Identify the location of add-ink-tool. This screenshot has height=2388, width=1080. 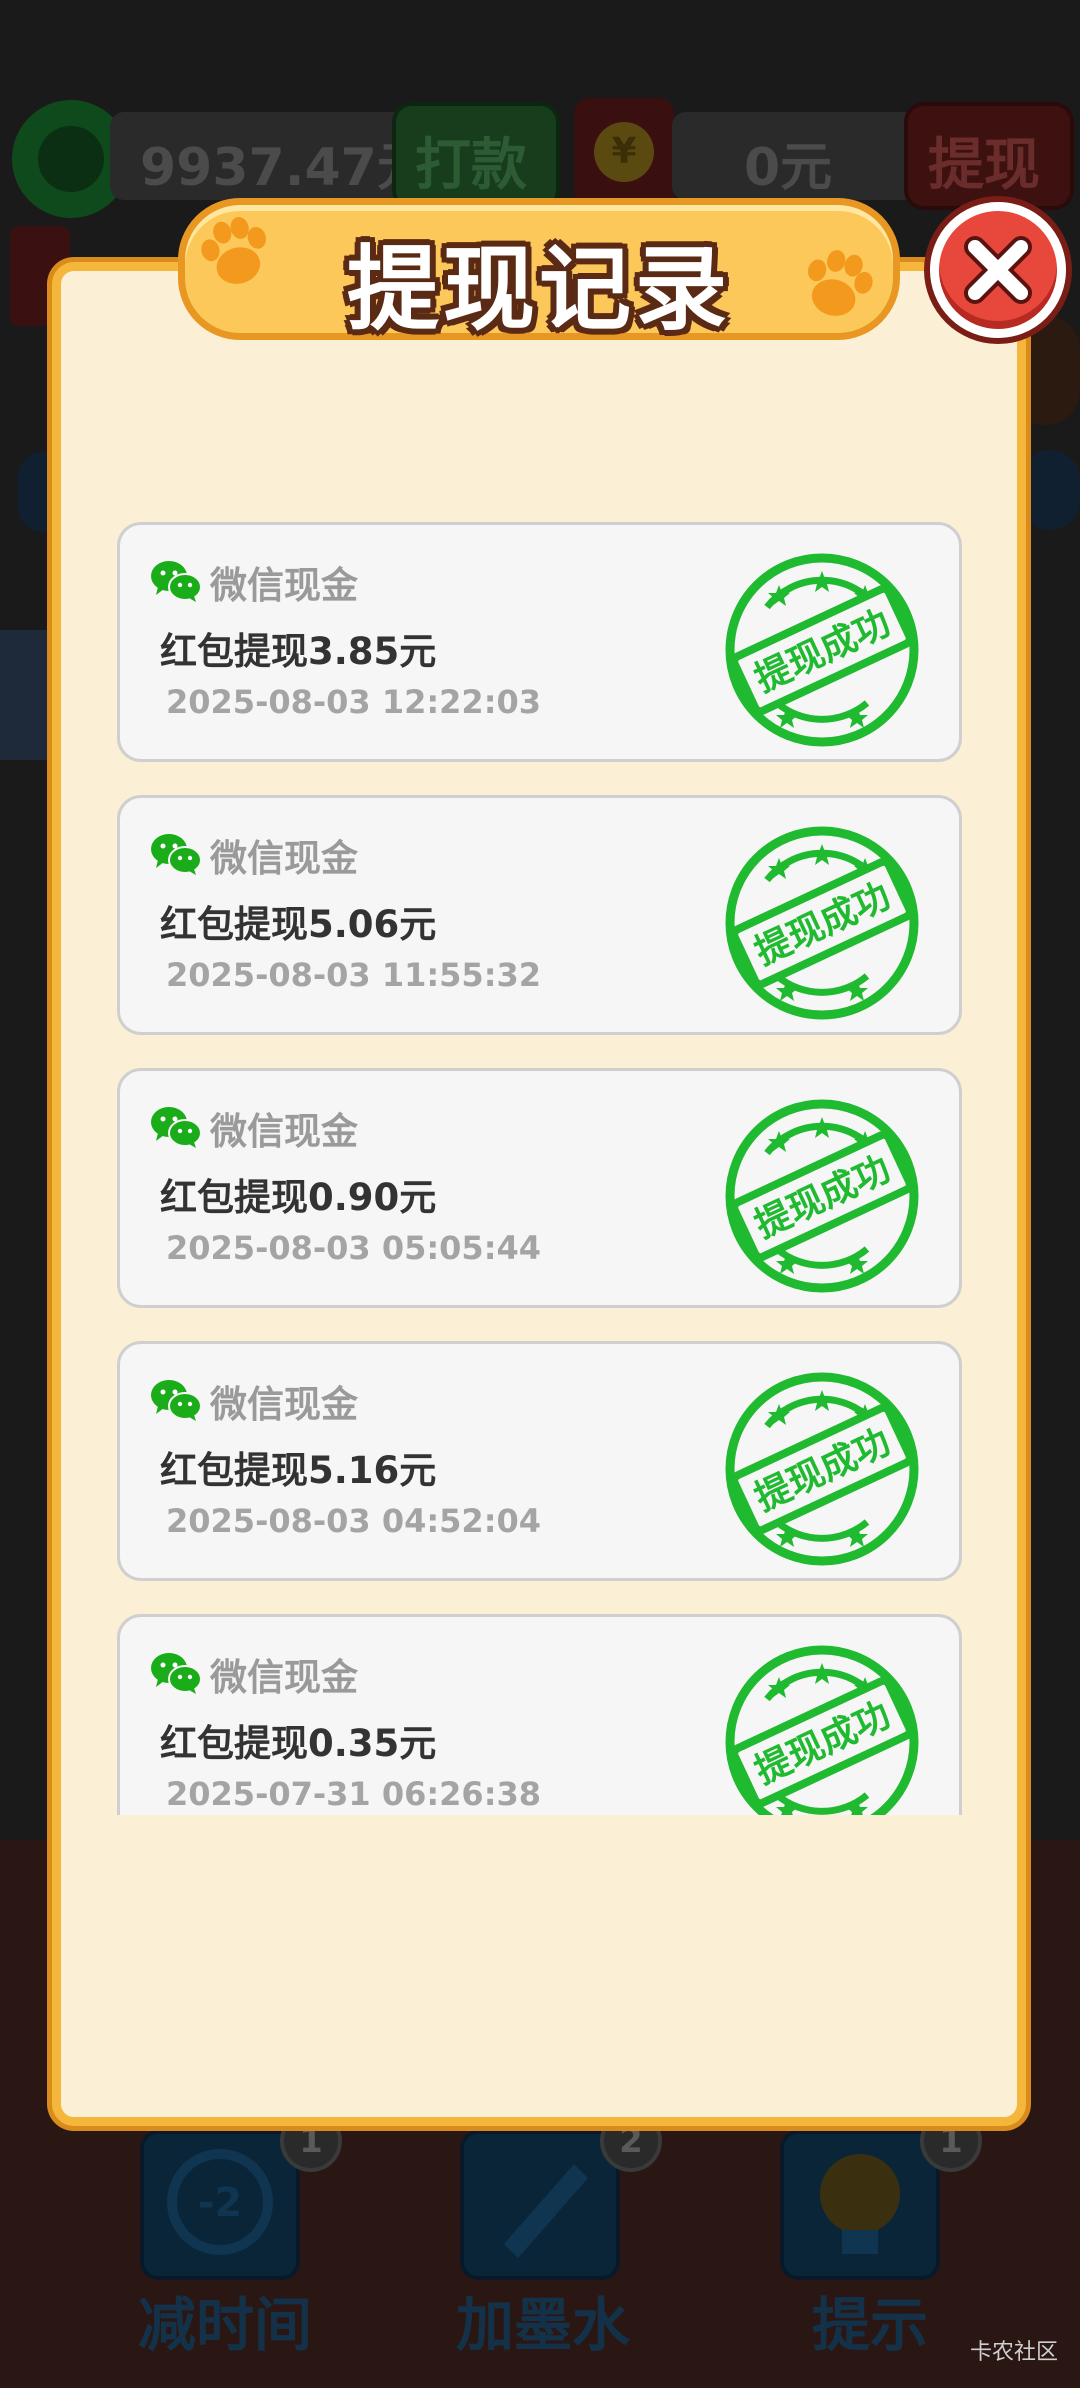
(540, 2205).